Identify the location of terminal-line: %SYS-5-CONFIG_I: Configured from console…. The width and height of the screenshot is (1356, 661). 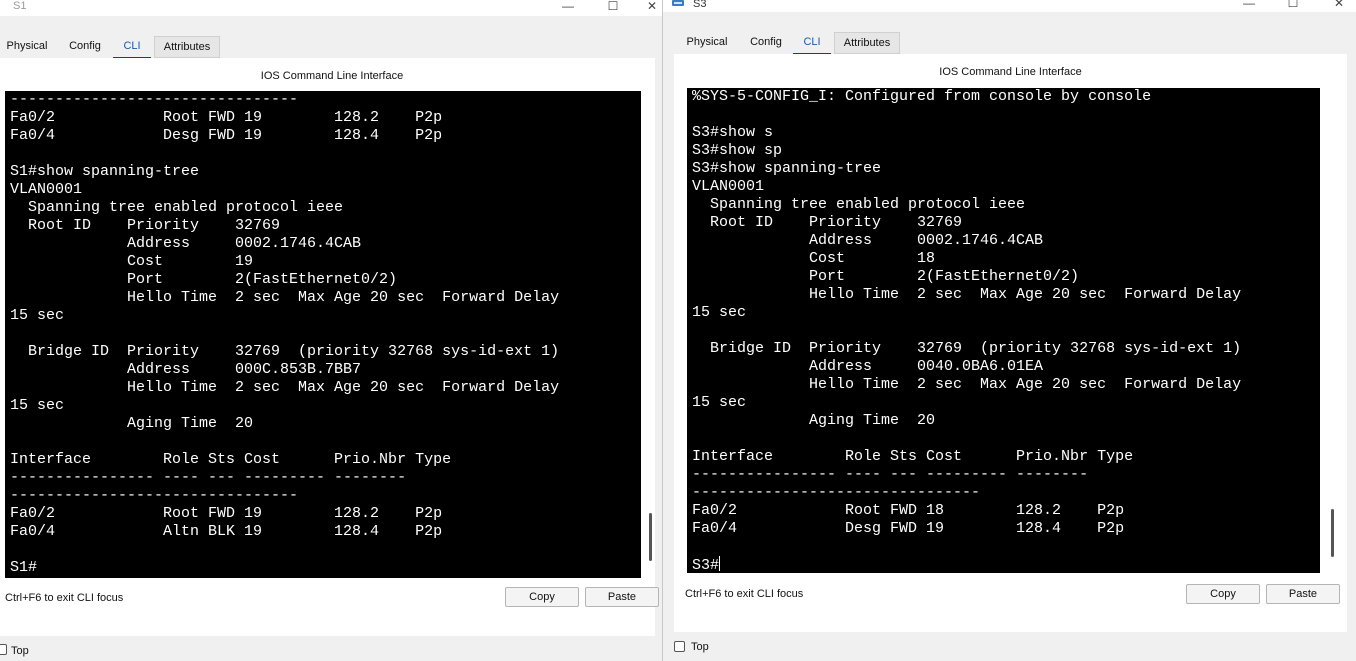
(922, 96).